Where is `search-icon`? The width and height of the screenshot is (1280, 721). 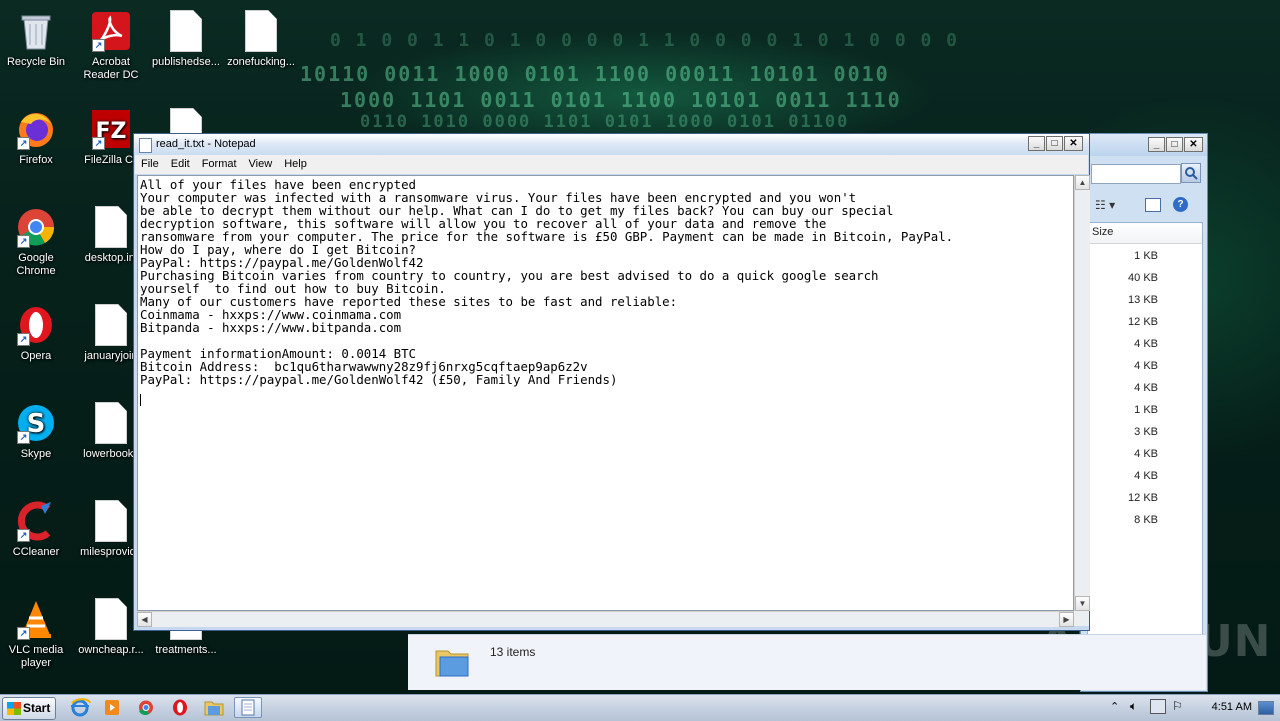
search-icon is located at coordinates (1191, 173).